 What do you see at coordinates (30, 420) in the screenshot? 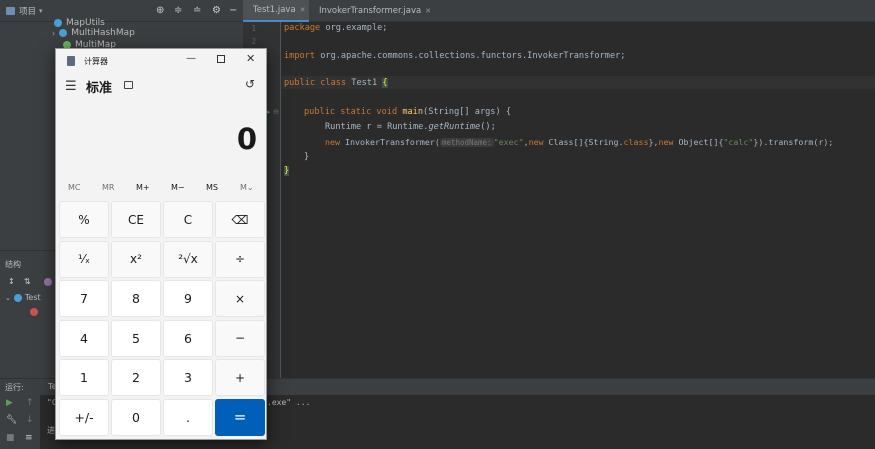
I see `down-icon: ↓` at bounding box center [30, 420].